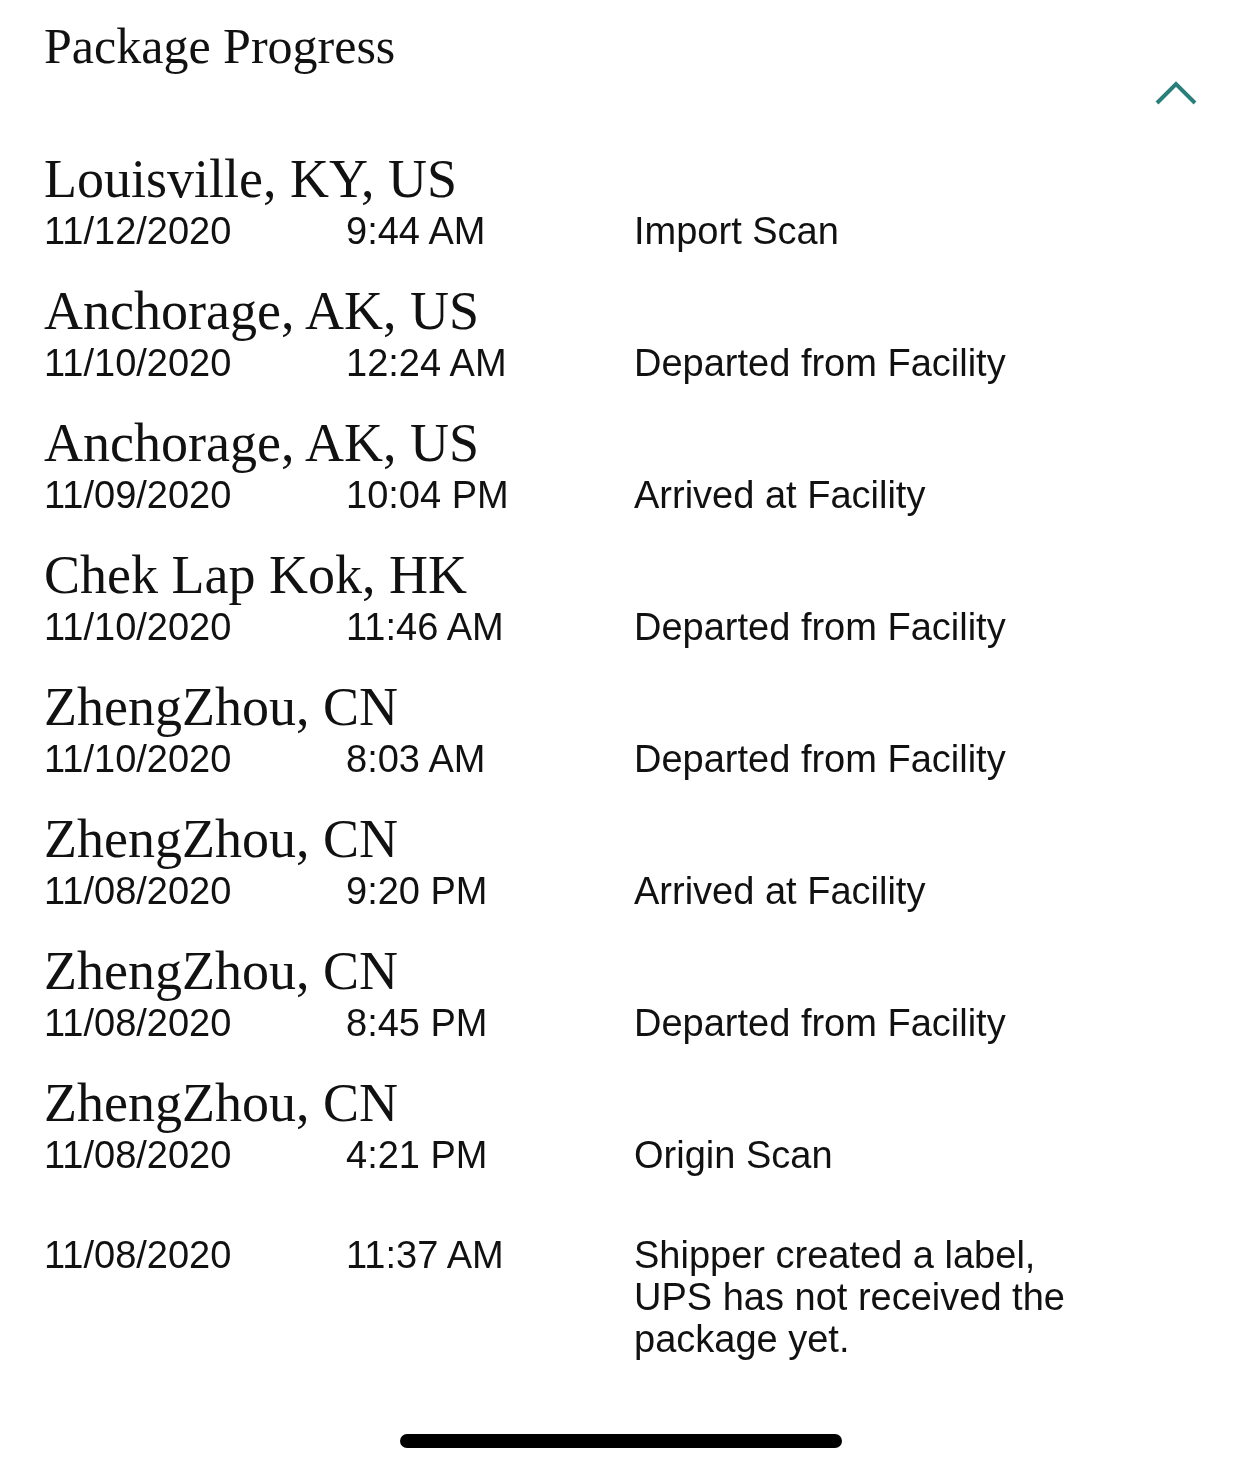 Image resolution: width=1242 pixels, height=1473 pixels. I want to click on event-date: 11/09/2020, so click(138, 495).